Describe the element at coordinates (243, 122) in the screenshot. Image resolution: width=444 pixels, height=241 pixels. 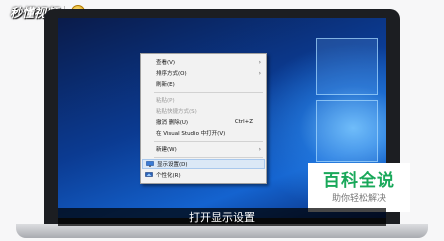
I see `shortcut-label: Ctrl+Z` at that location.